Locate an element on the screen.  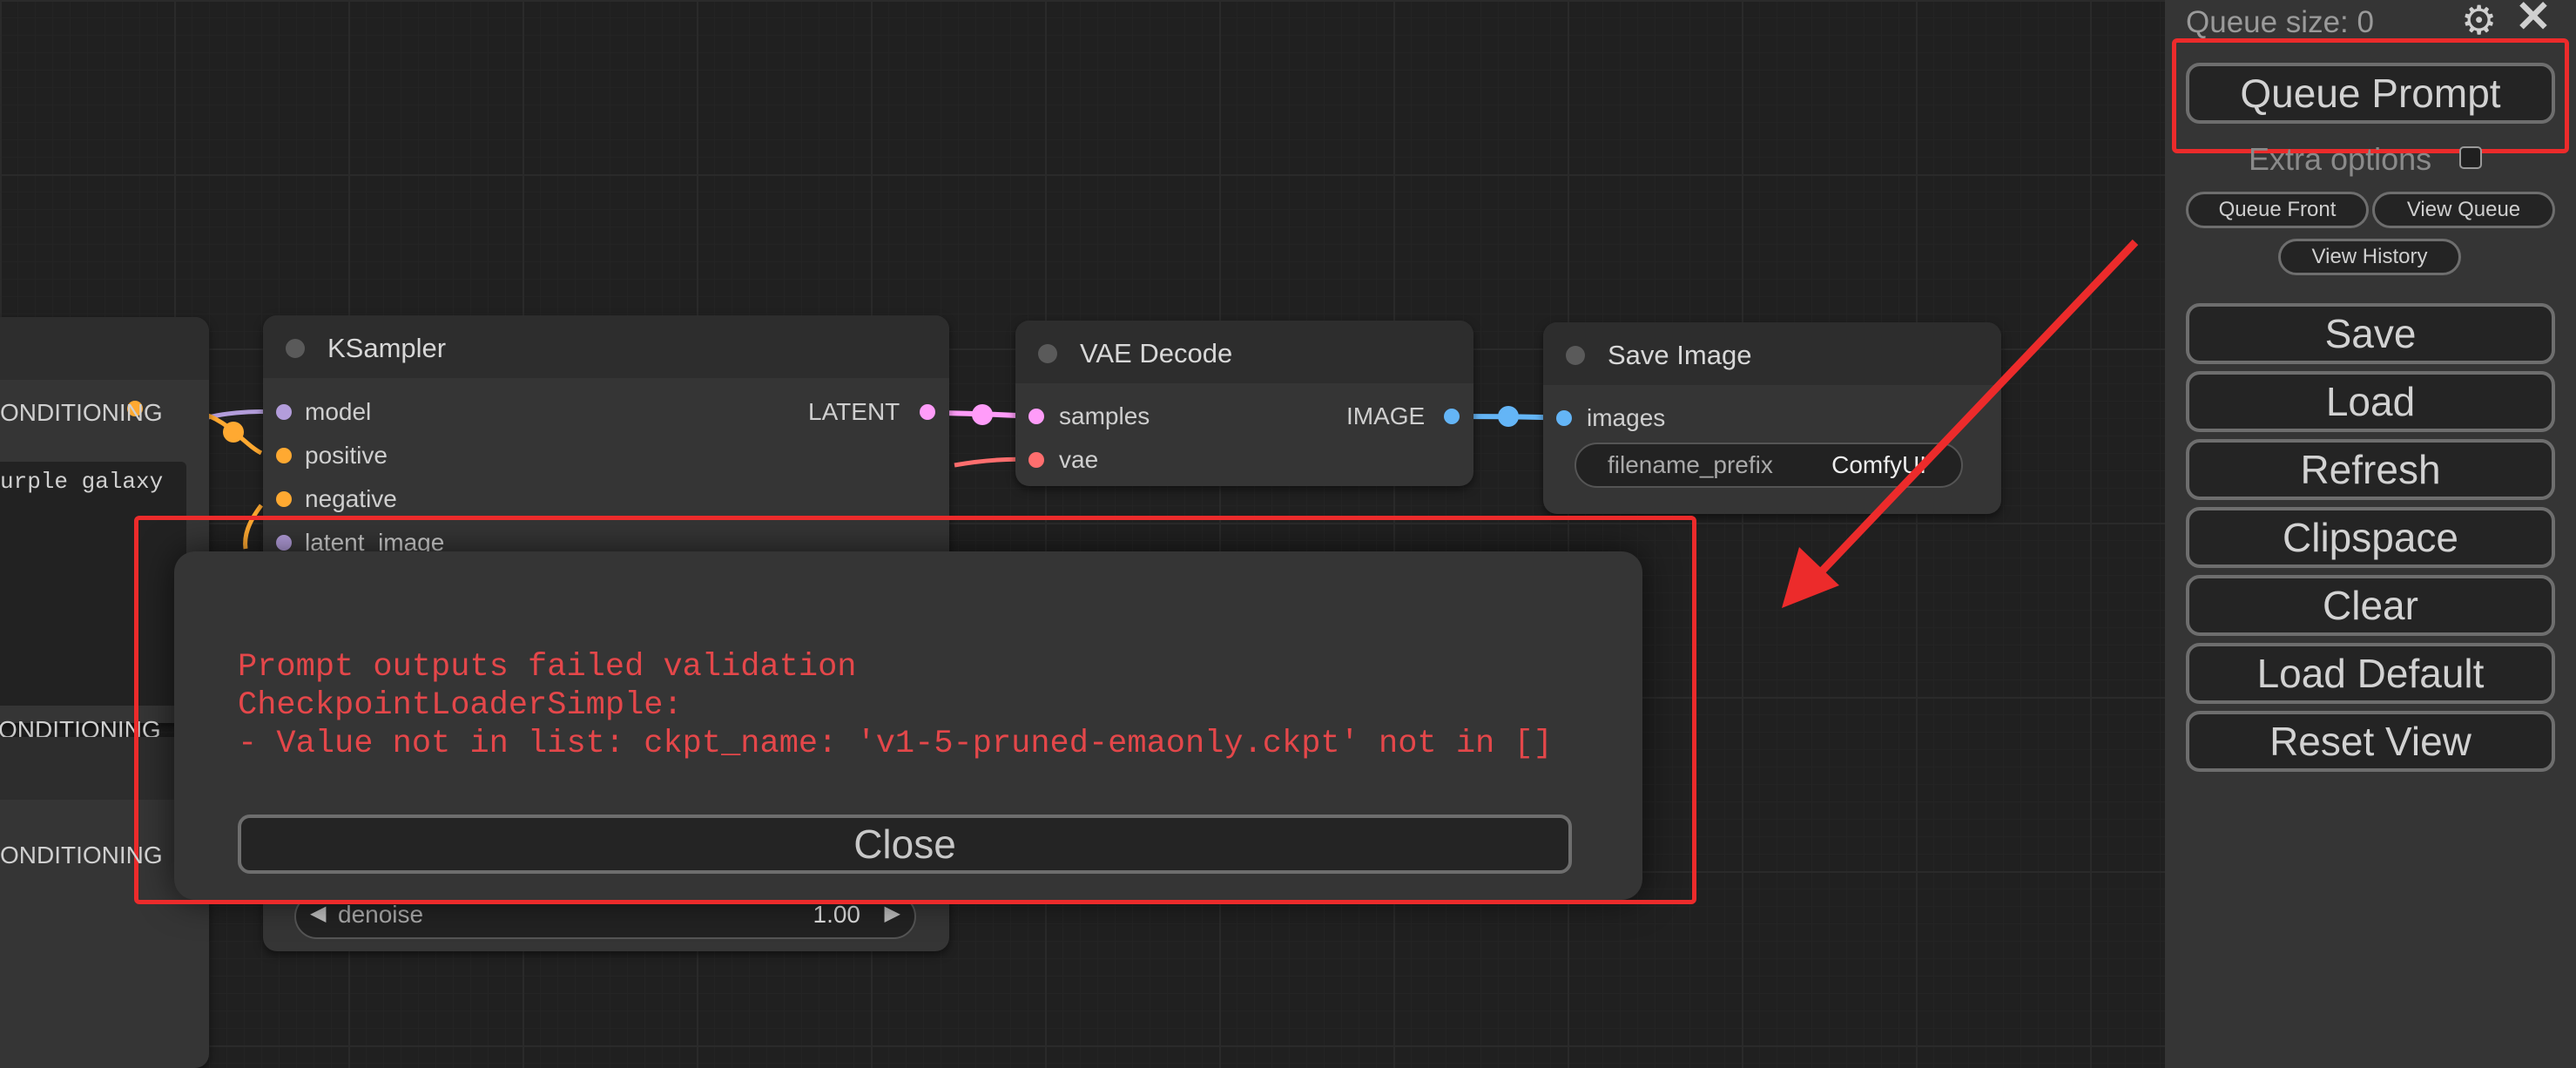
load-default-button: Load Default is located at coordinates (2370, 673).